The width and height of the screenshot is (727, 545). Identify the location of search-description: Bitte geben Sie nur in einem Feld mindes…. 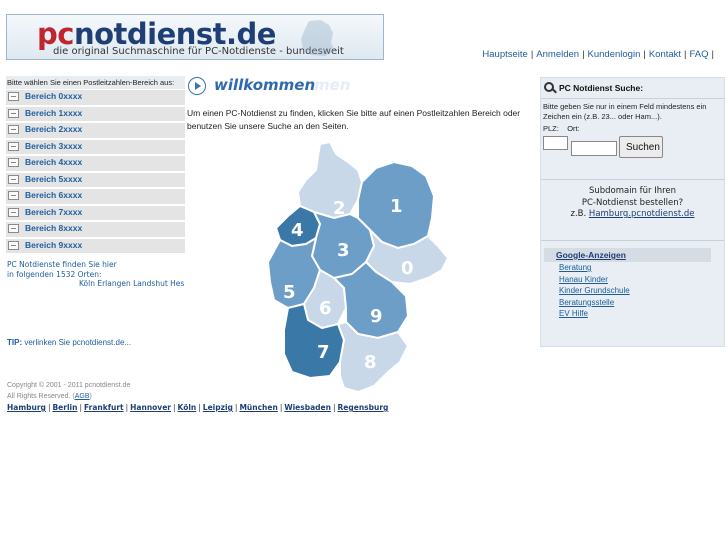
(625, 111).